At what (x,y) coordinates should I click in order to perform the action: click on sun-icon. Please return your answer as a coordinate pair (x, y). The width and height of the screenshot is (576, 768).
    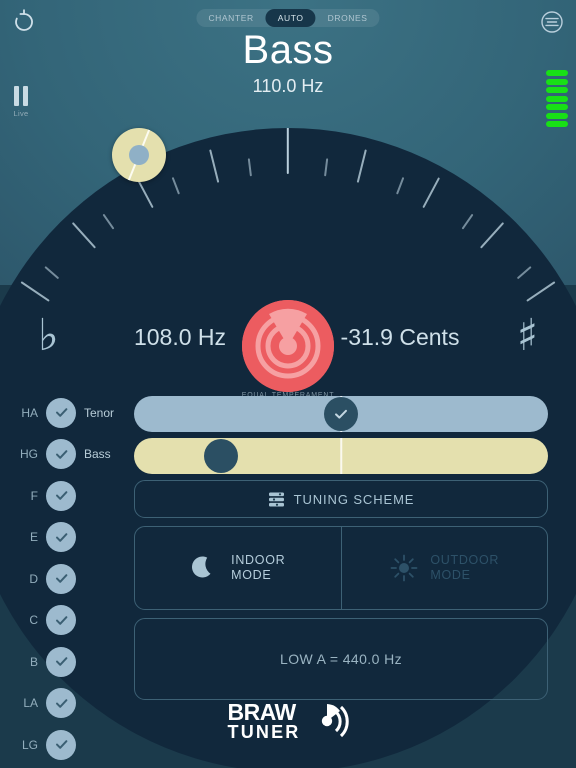
    Looking at the image, I should click on (404, 568).